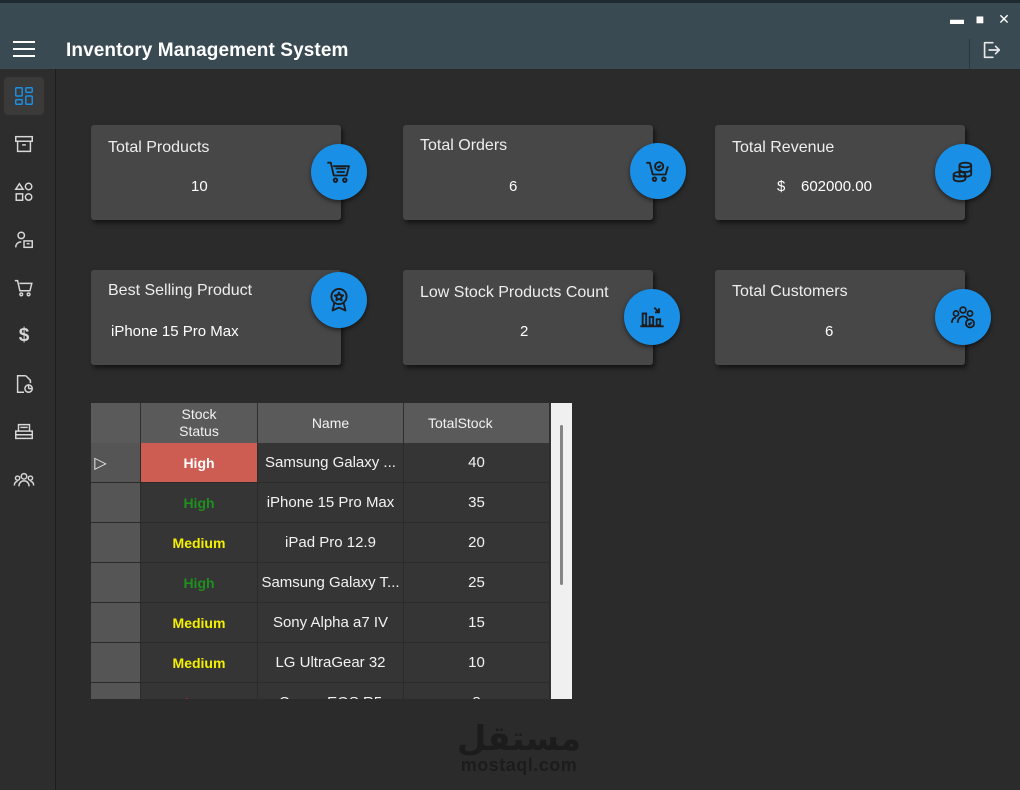 This screenshot has width=1020, height=790. I want to click on card-title: Total Customers, so click(790, 291).